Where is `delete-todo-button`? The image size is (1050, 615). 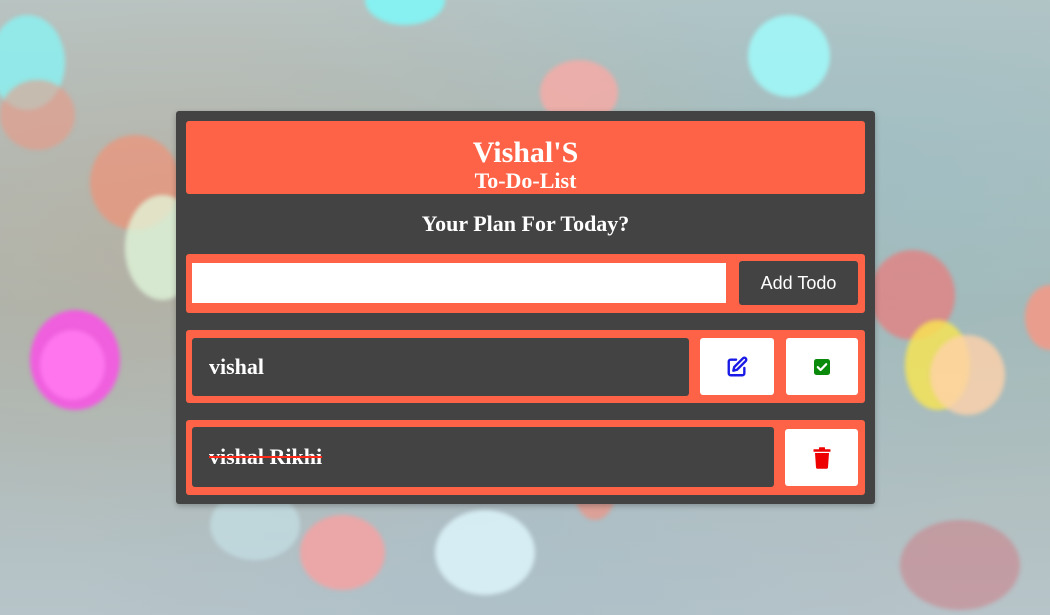 delete-todo-button is located at coordinates (821, 457).